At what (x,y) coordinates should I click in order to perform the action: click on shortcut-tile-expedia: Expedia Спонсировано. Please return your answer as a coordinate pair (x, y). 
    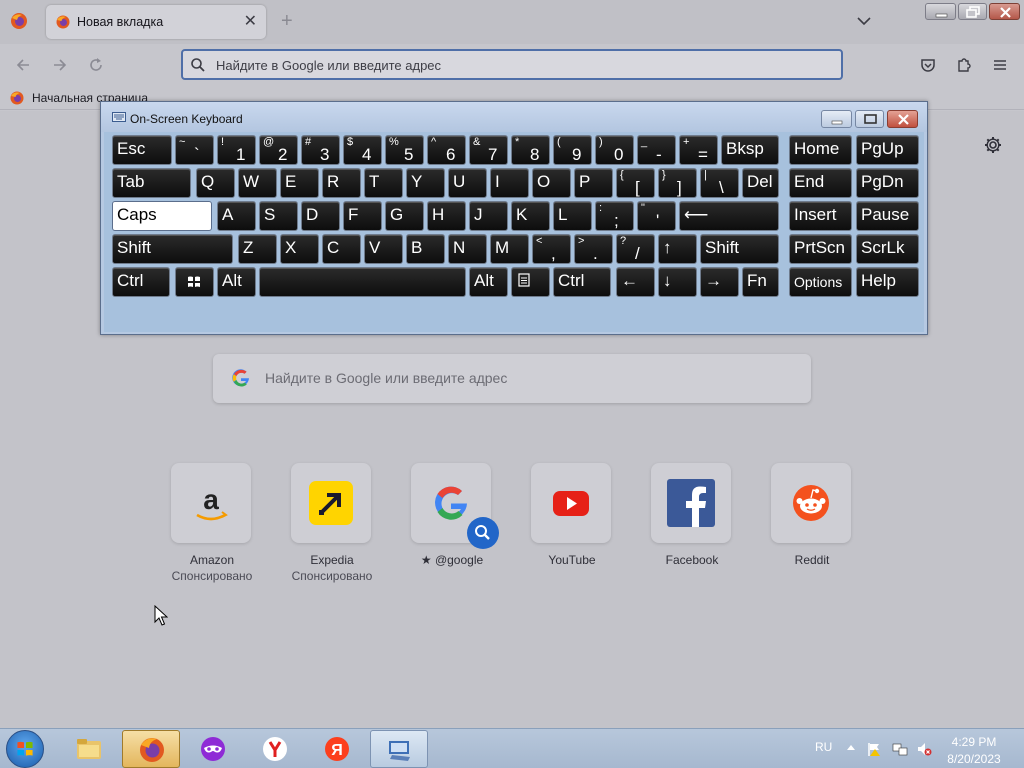
    Looking at the image, I should click on (332, 528).